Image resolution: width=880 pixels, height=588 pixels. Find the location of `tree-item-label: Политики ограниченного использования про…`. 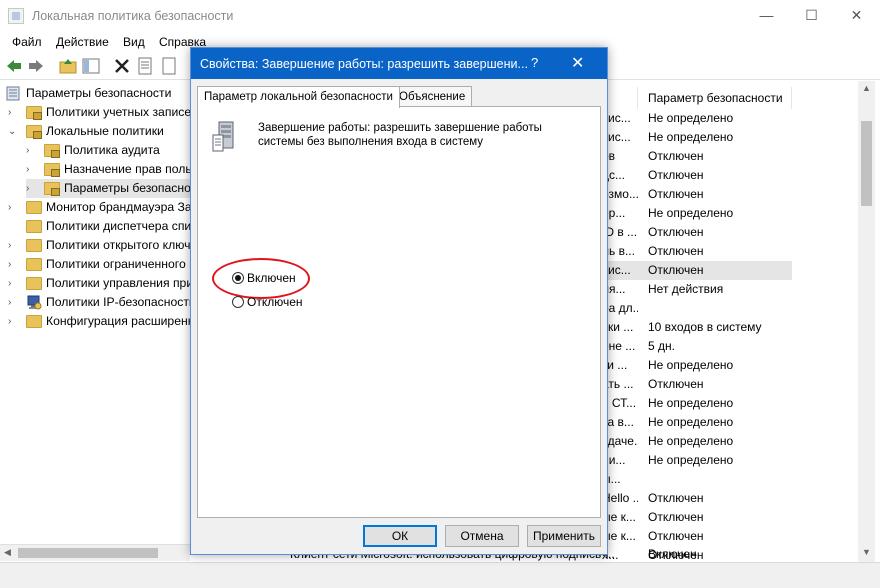

tree-item-label: Политики ограниченного использования про… is located at coordinates (118, 264).